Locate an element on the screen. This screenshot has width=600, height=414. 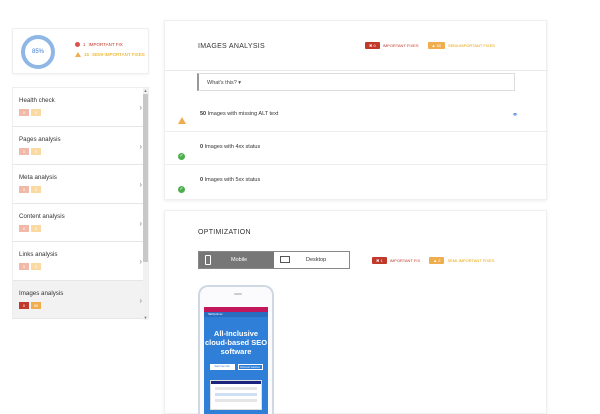
nav-item-label: Meta analysis is located at coordinates (38, 177).